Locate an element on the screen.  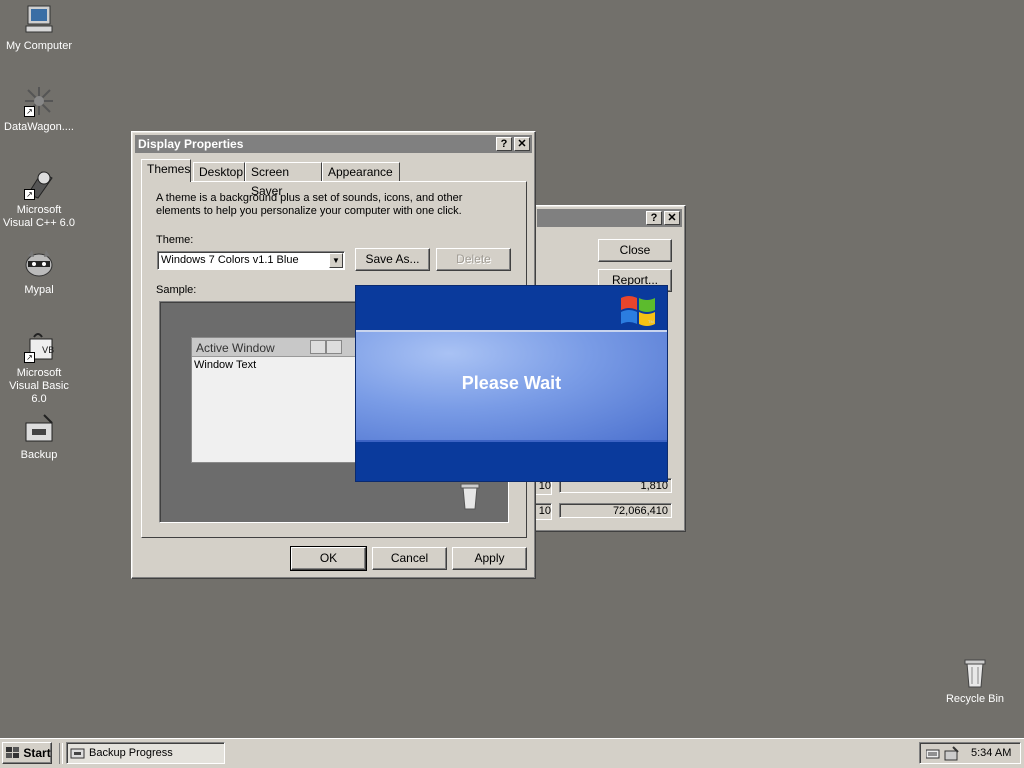
please-wait-center-band: Please Wait is located at coordinates (511, 386).